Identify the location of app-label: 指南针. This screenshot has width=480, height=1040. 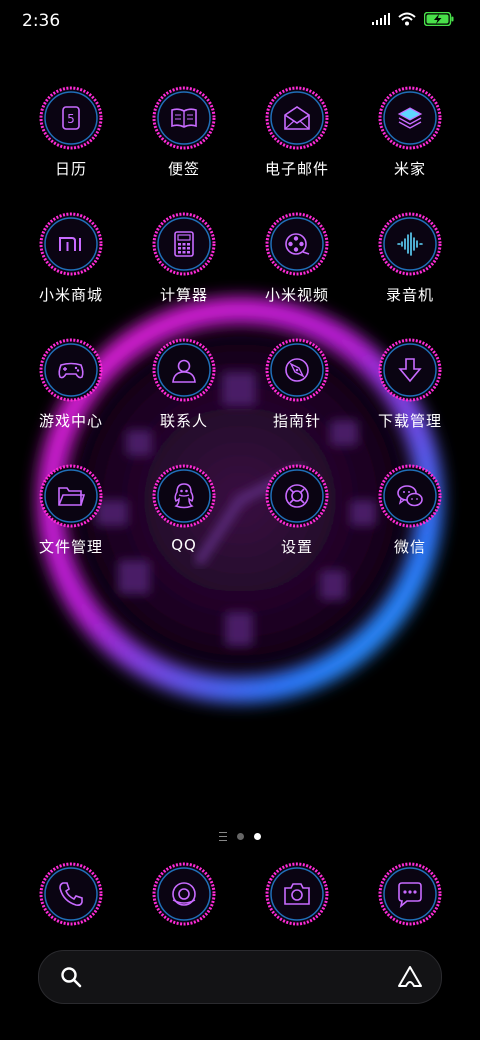
(296, 421).